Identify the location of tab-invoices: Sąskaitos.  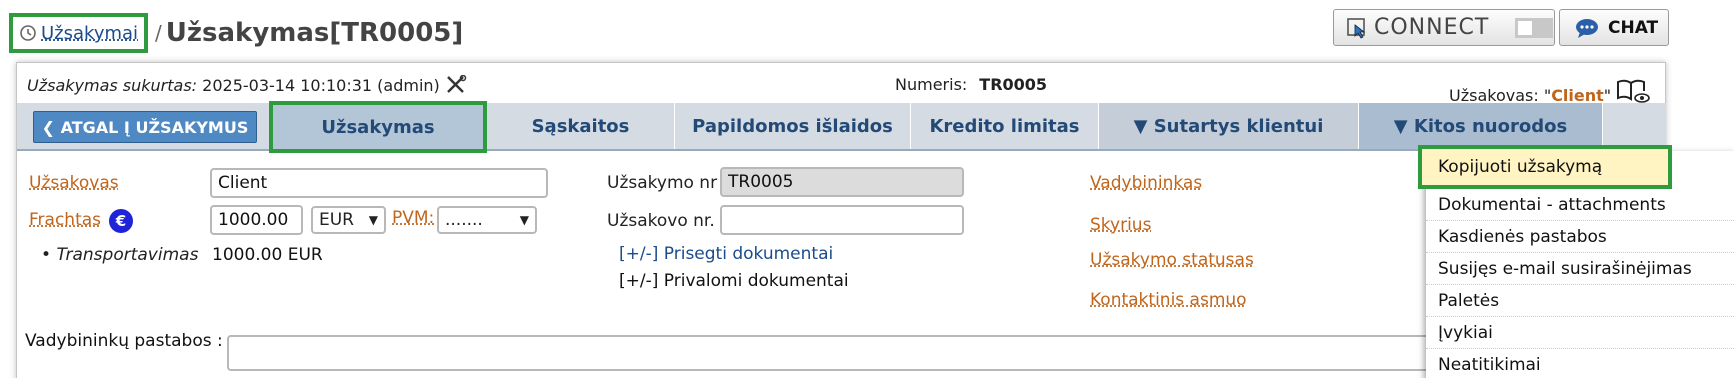
(581, 126).